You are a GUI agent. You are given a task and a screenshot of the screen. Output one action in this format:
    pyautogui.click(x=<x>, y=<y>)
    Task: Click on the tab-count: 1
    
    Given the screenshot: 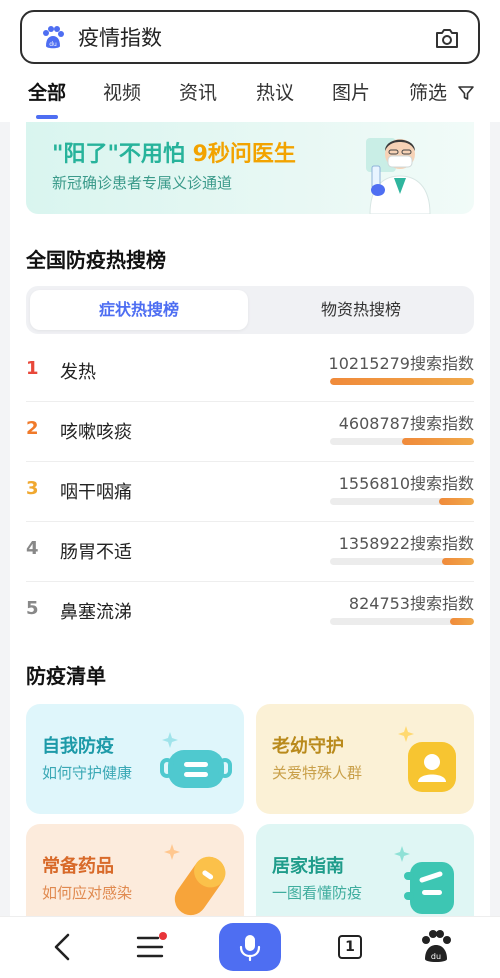 What is the action you would take?
    pyautogui.click(x=350, y=947)
    